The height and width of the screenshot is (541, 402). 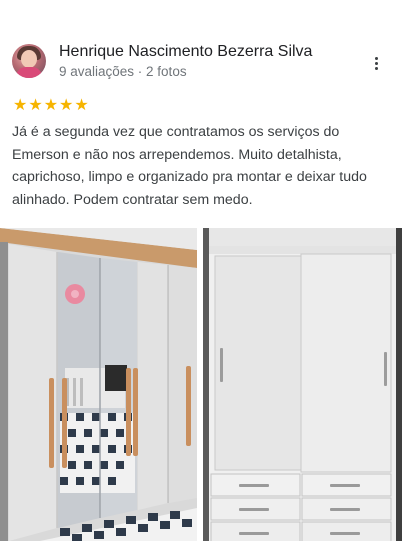 What do you see at coordinates (123, 71) in the screenshot?
I see `reviewer-meta: 9 avaliações · 2 fotos` at bounding box center [123, 71].